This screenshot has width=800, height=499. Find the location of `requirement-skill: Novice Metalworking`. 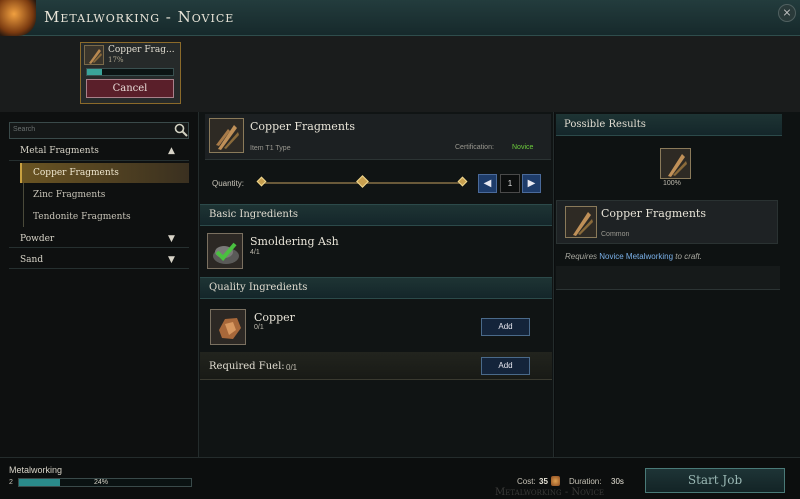

requirement-skill: Novice Metalworking is located at coordinates (636, 256).